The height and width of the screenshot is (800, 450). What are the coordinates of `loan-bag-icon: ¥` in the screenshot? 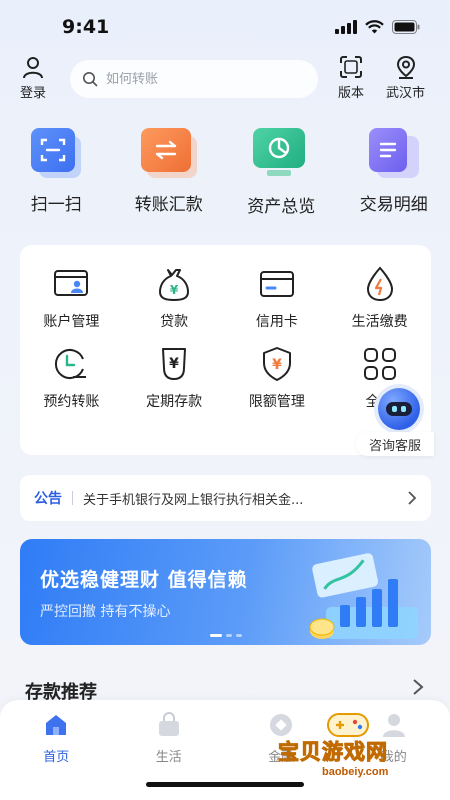 It's located at (174, 284).